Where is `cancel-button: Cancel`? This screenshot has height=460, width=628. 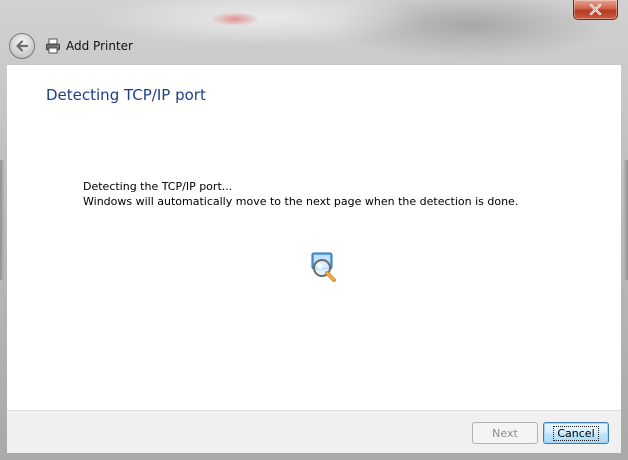 cancel-button: Cancel is located at coordinates (576, 433).